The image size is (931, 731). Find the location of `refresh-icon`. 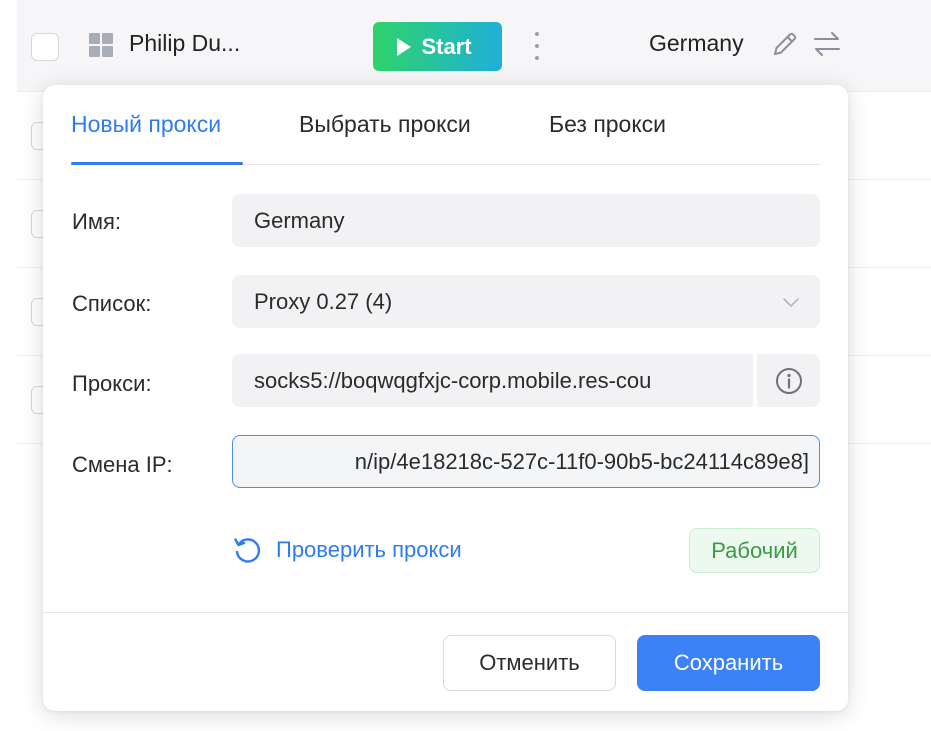

refresh-icon is located at coordinates (247, 550).